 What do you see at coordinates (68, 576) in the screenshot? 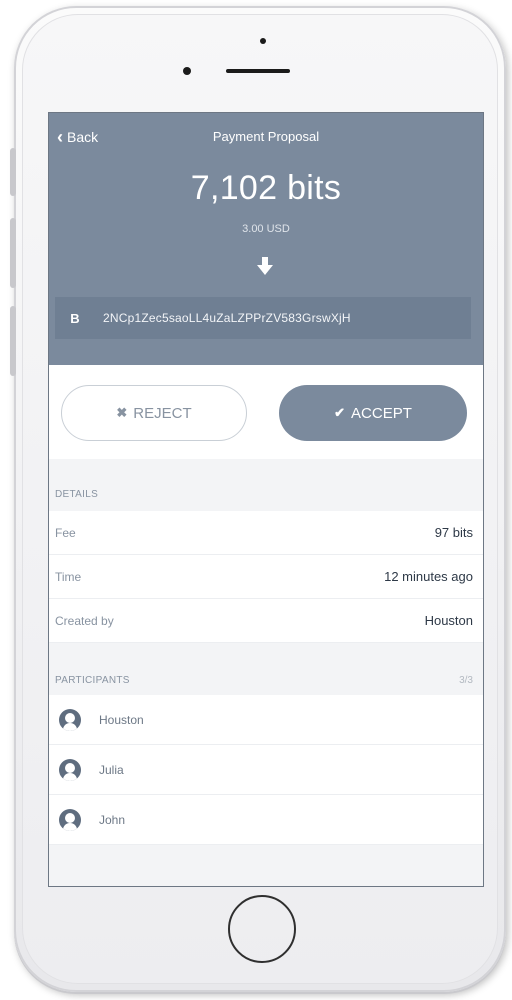
I see `detail-label: Time` at bounding box center [68, 576].